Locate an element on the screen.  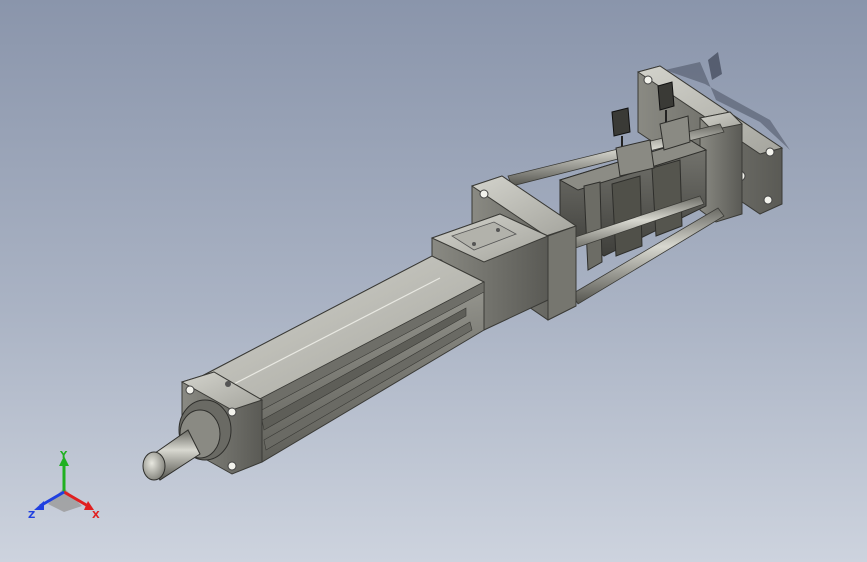
view-triad: Y X Z is located at coordinates (64, 484).